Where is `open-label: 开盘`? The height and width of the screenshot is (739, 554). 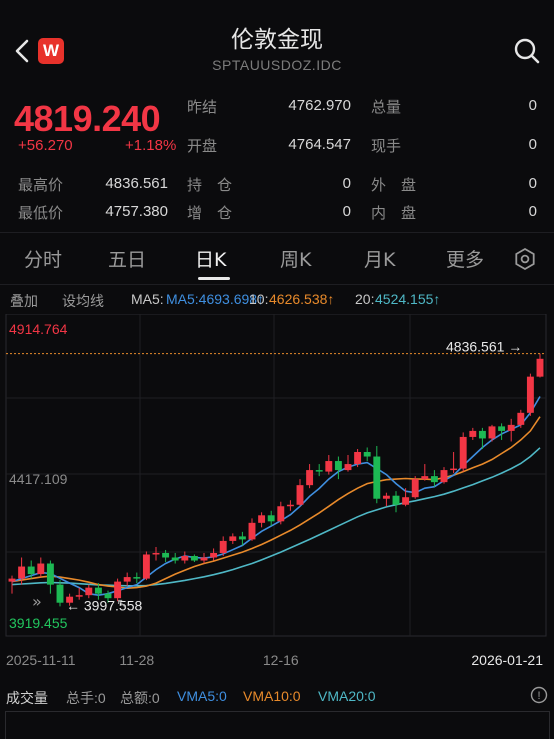 open-label: 开盘 is located at coordinates (202, 146).